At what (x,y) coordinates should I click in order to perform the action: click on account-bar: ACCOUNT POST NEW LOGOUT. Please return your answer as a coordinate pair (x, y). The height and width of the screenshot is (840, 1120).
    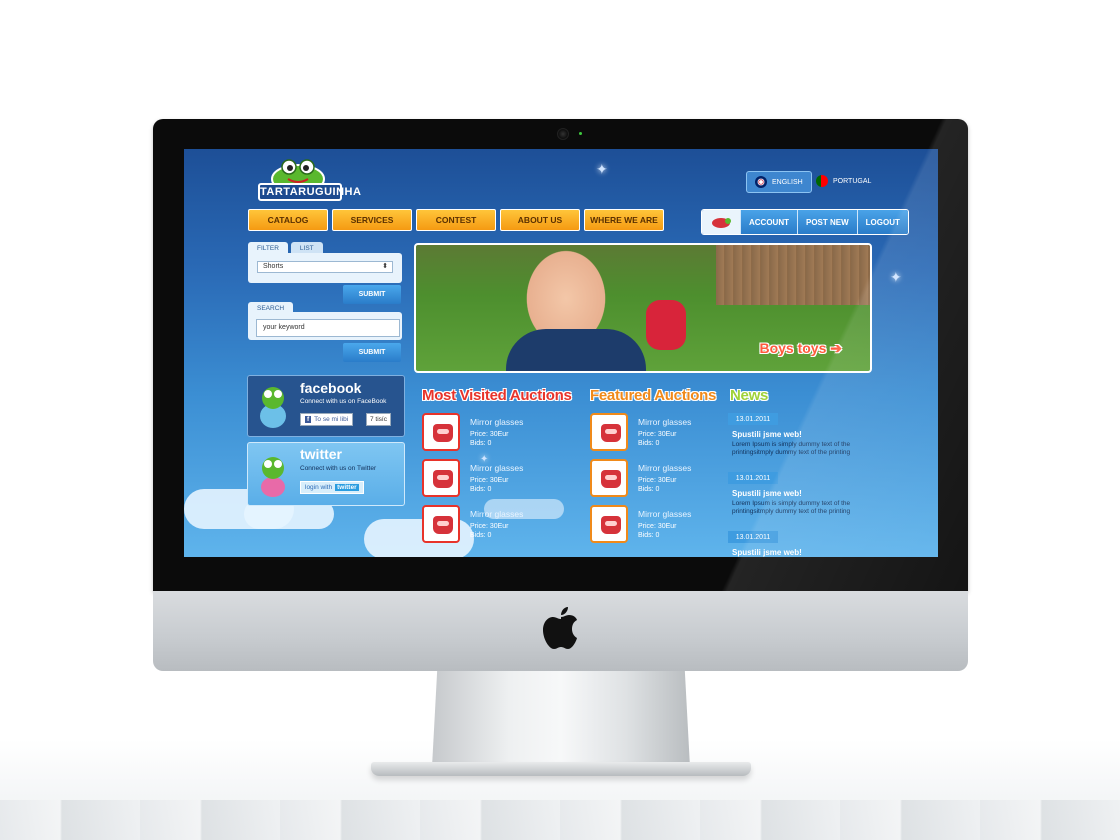
    Looking at the image, I should click on (805, 222).